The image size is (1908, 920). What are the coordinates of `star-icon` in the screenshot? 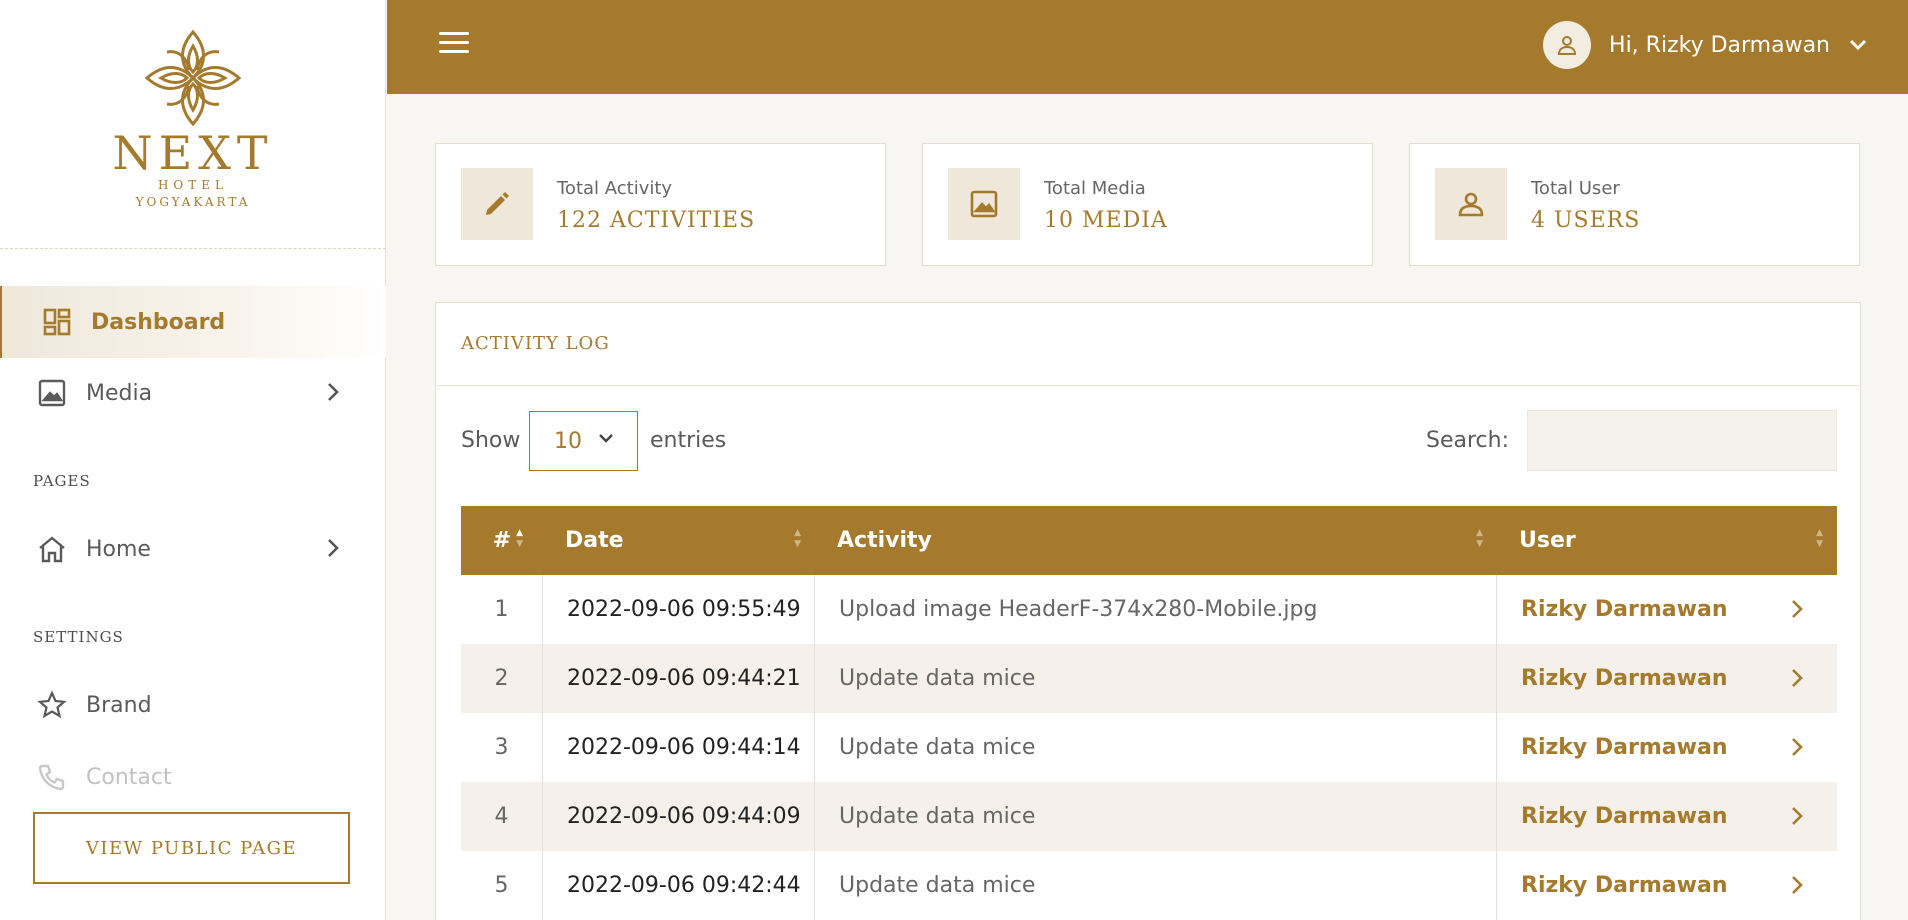 It's located at (52, 705).